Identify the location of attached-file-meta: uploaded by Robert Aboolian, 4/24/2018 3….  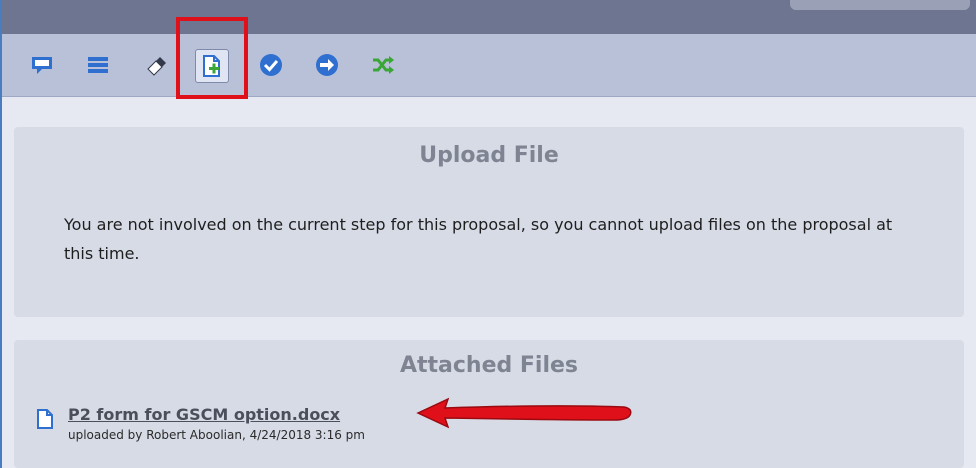
(216, 435).